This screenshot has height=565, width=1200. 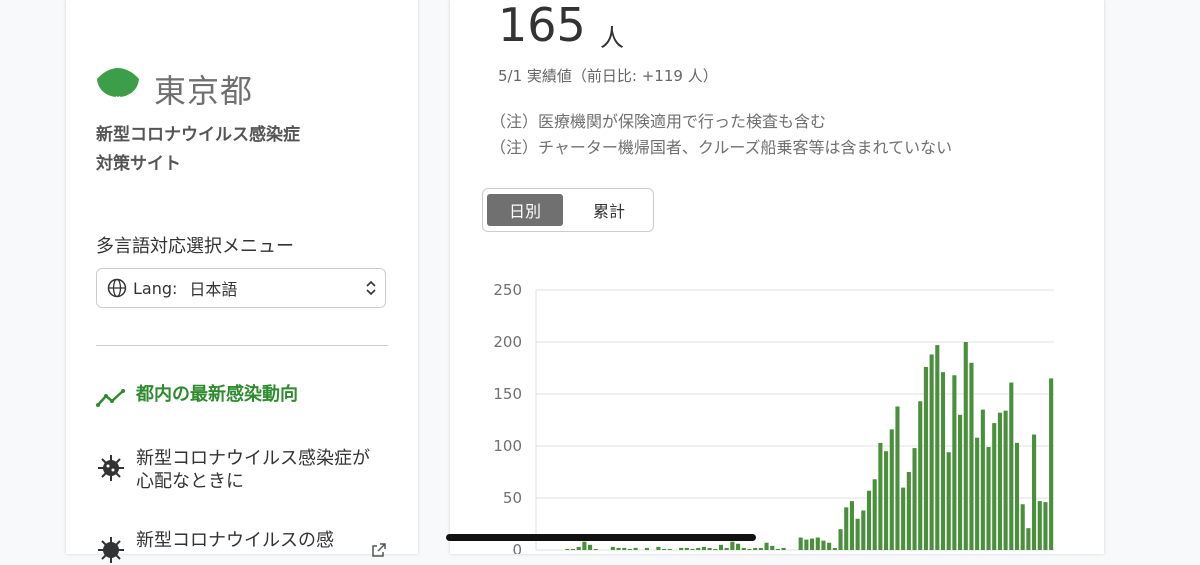 What do you see at coordinates (111, 468) in the screenshot?
I see `virus-icon` at bounding box center [111, 468].